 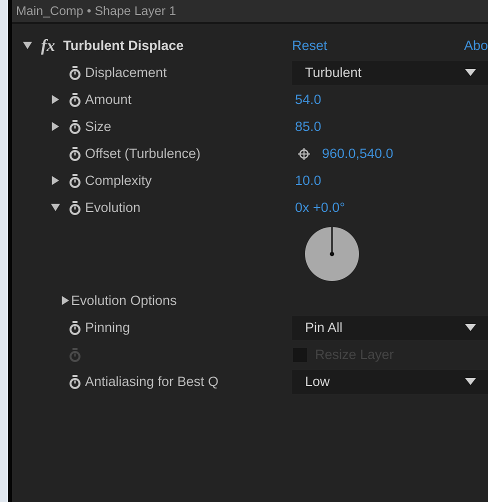 I want to click on dropdown: Low, so click(x=390, y=382).